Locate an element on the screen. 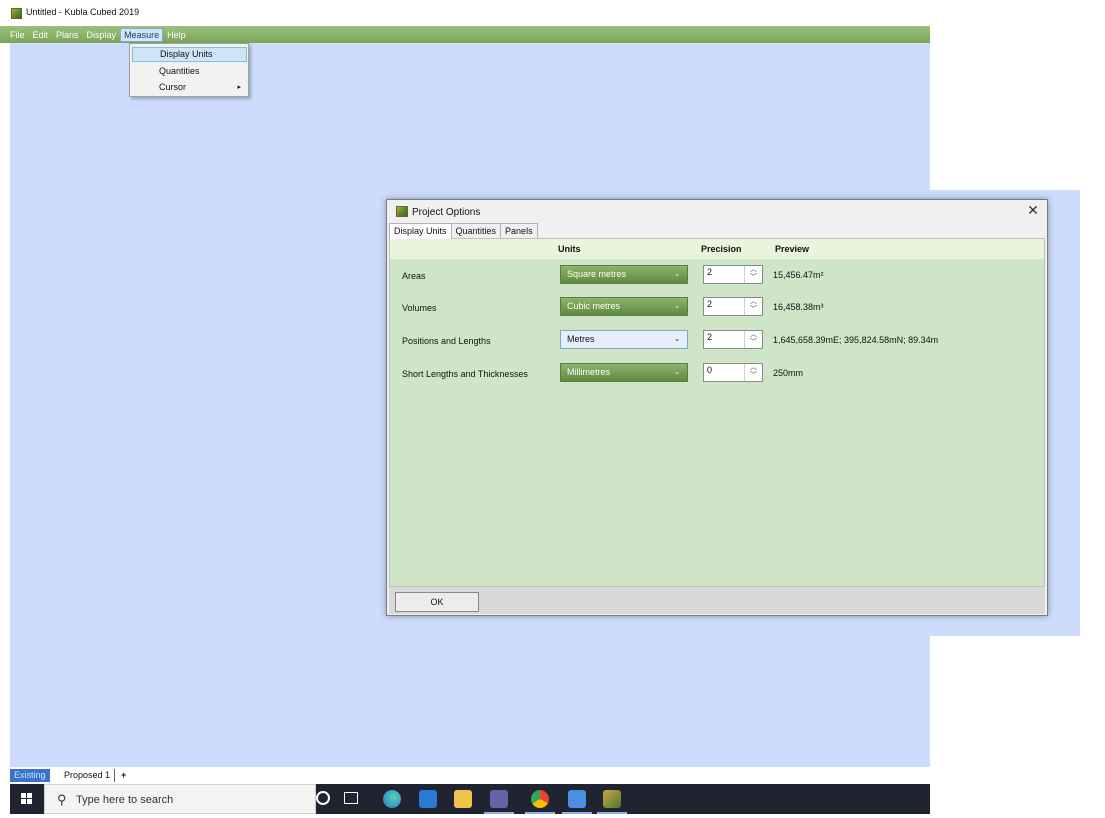  header-units: Units is located at coordinates (569, 249).